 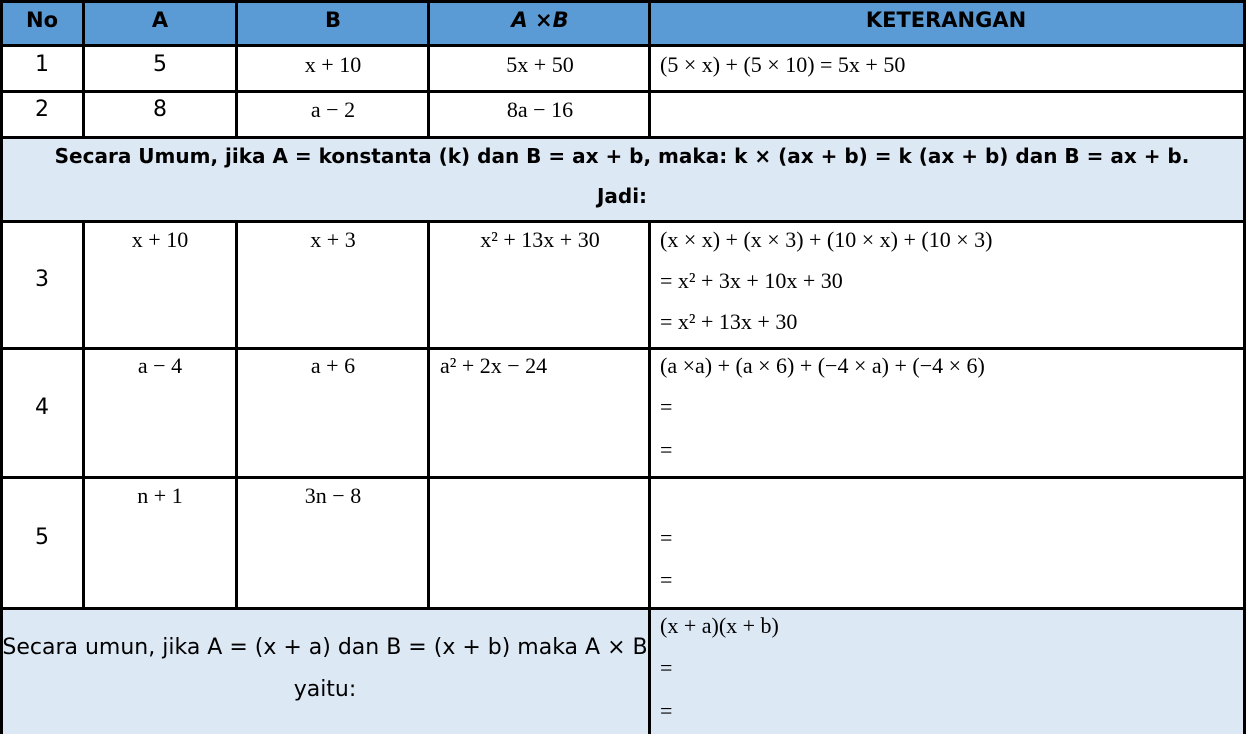 I want to click on general-2-right-line: (x + a)(x + b), so click(x=719, y=625).